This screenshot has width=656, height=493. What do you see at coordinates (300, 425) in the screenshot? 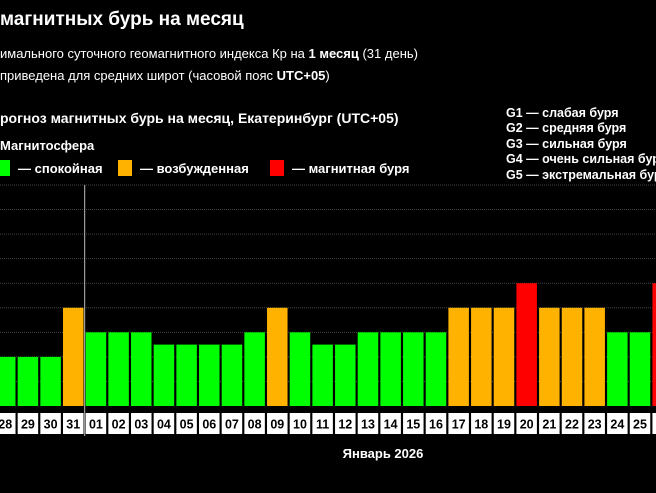
I see `x-tick-label: 10` at bounding box center [300, 425].